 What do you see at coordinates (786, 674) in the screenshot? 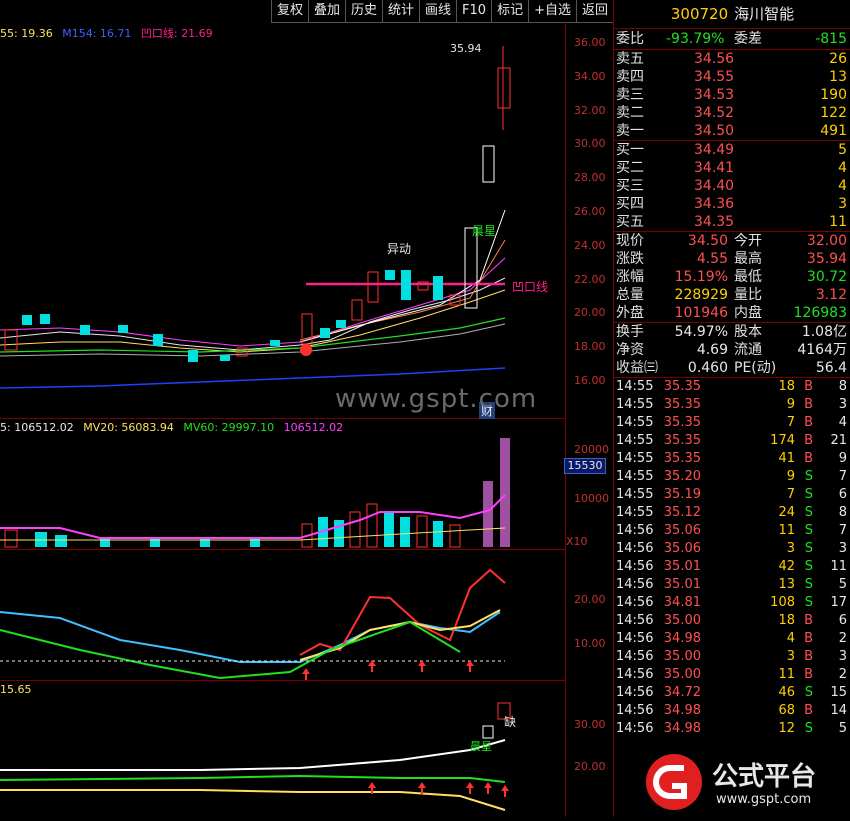
I see `tick-volume: 11` at bounding box center [786, 674].